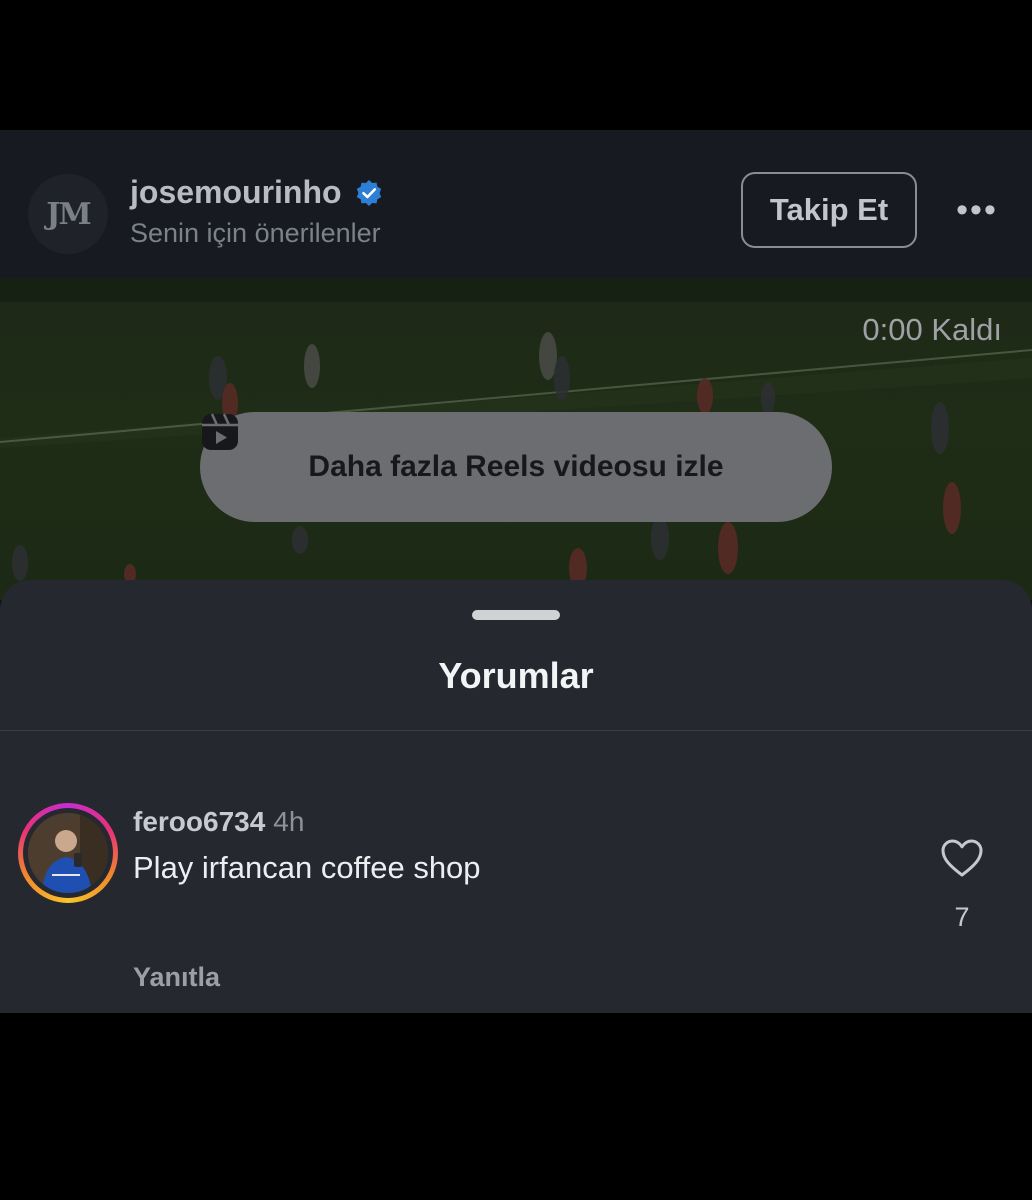 The image size is (1032, 1200). I want to click on comments-title: Yorumlar, so click(516, 675).